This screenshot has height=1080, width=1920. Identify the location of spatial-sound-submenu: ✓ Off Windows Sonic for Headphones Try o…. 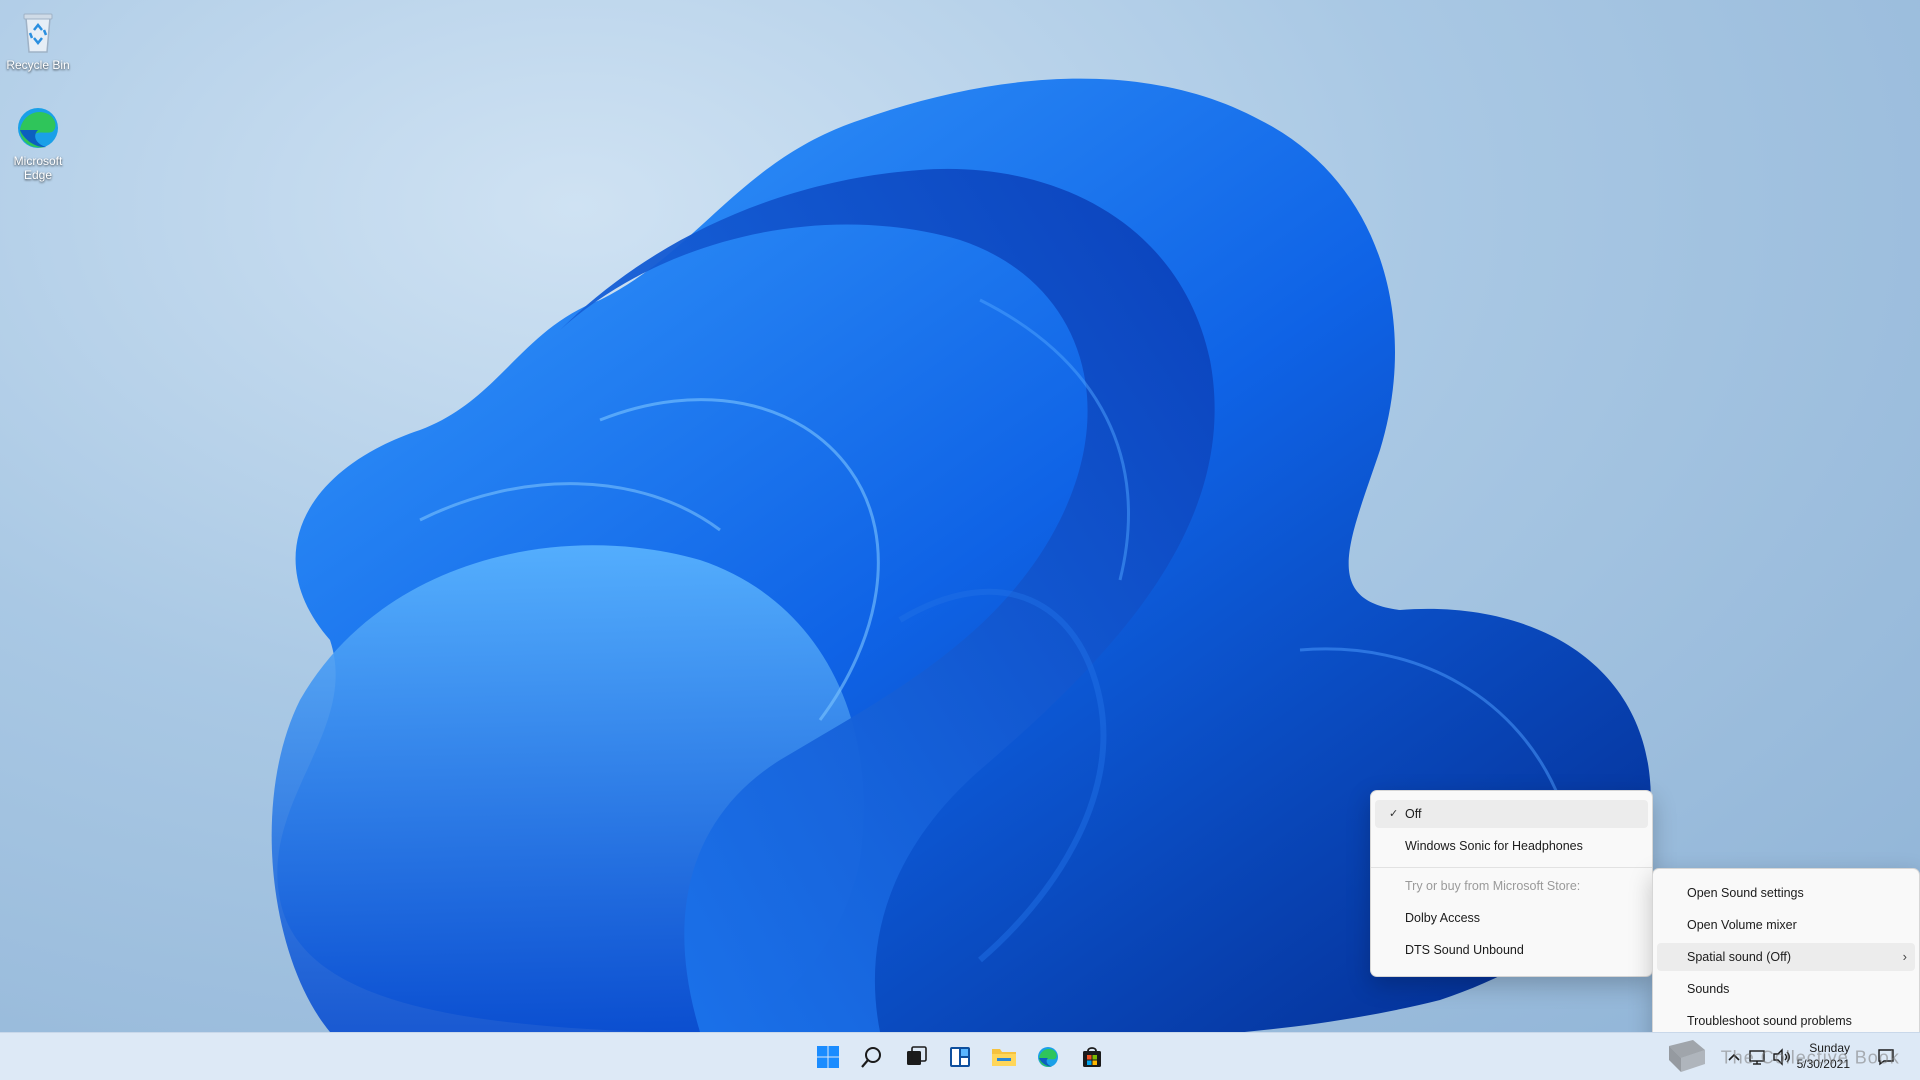
(1511, 883).